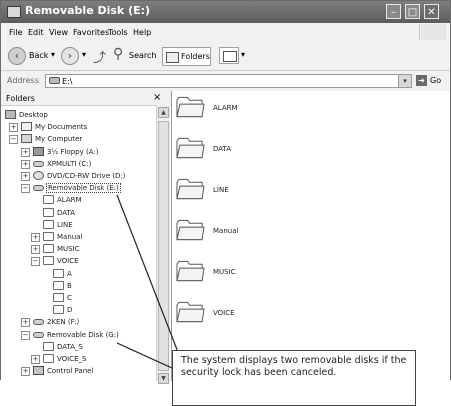  I want to click on tree-item: LINE, so click(91, 225).